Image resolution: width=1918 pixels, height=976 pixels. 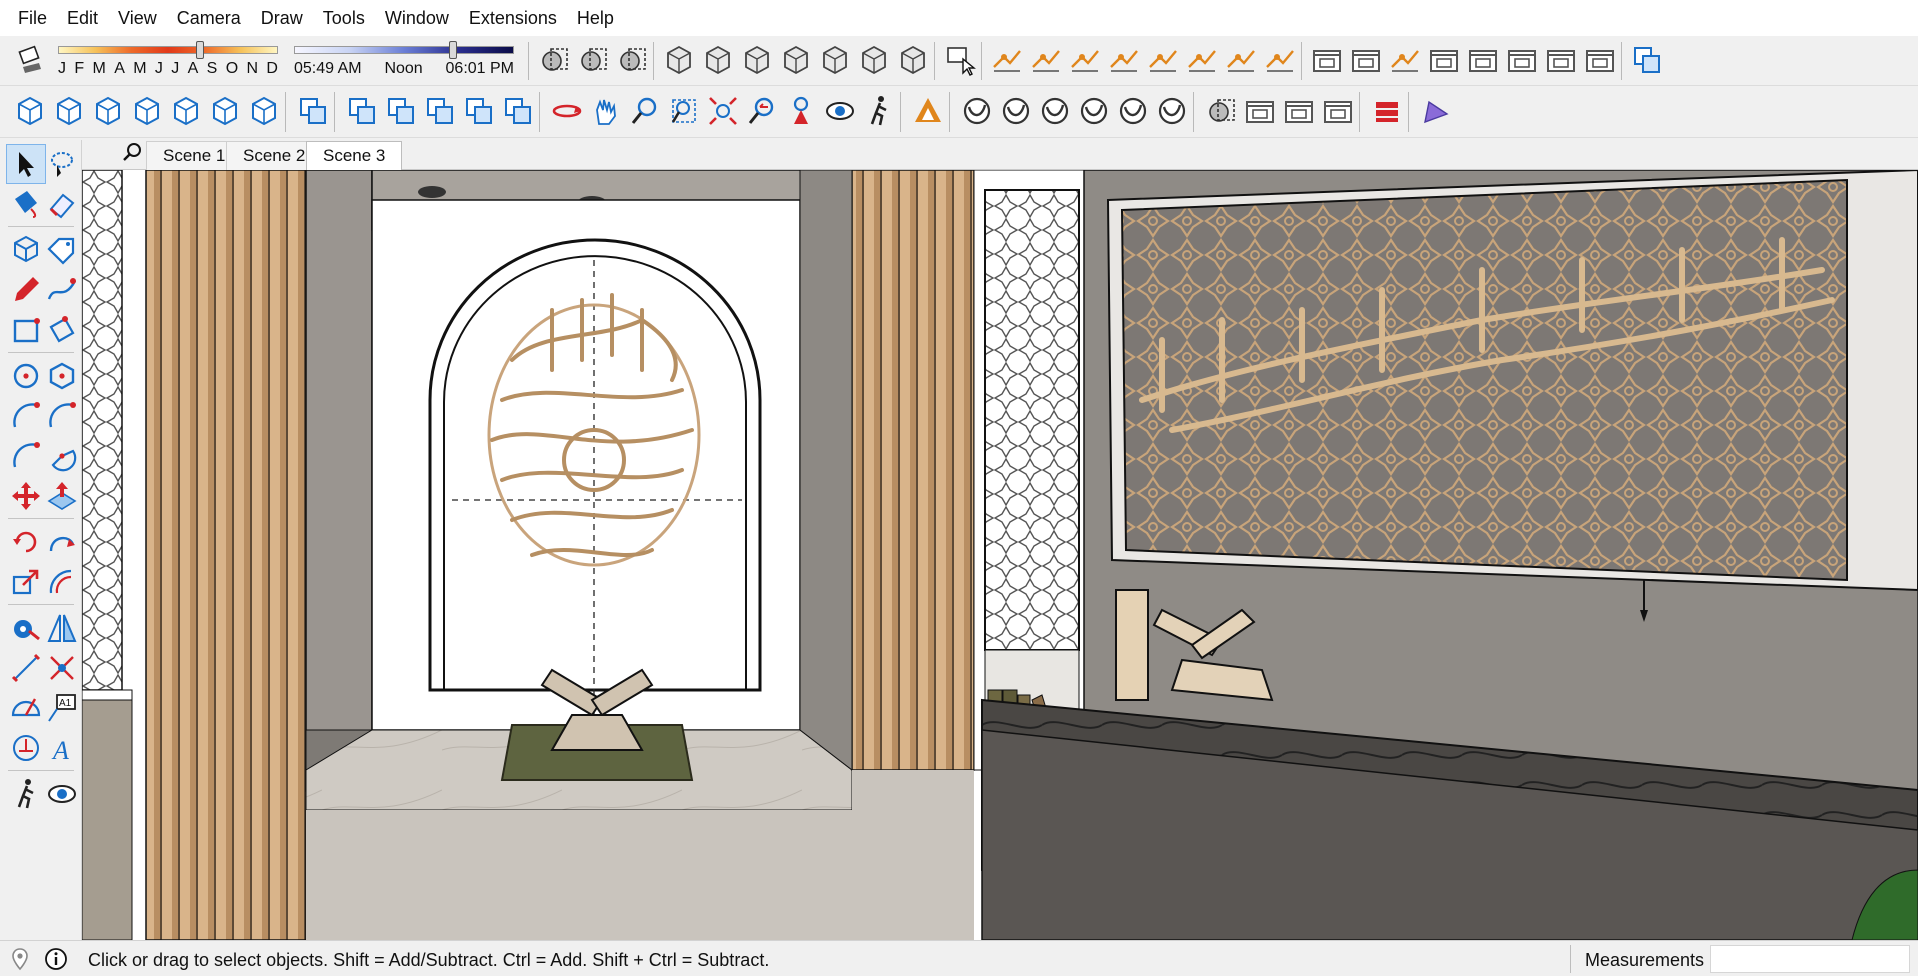 I want to click on previous-view-icon, so click(x=762, y=111).